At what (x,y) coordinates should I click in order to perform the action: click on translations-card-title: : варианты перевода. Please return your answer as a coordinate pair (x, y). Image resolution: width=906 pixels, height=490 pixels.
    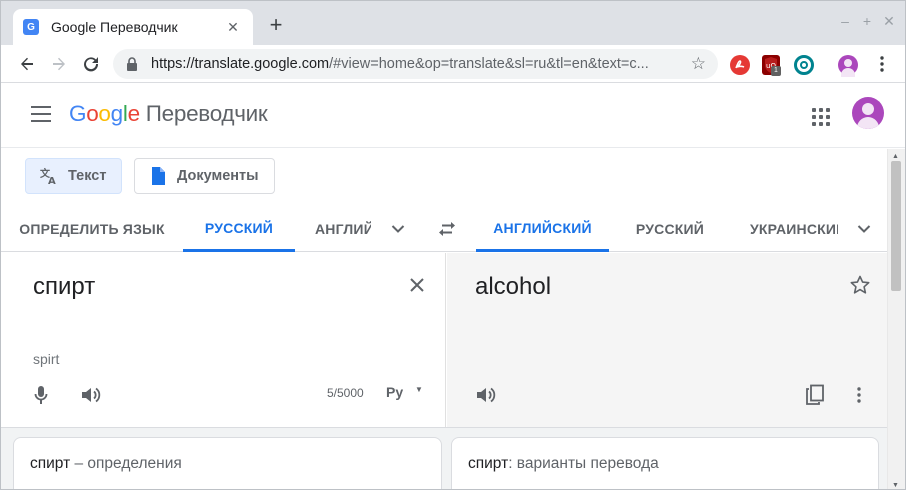
    Looking at the image, I should click on (583, 463).